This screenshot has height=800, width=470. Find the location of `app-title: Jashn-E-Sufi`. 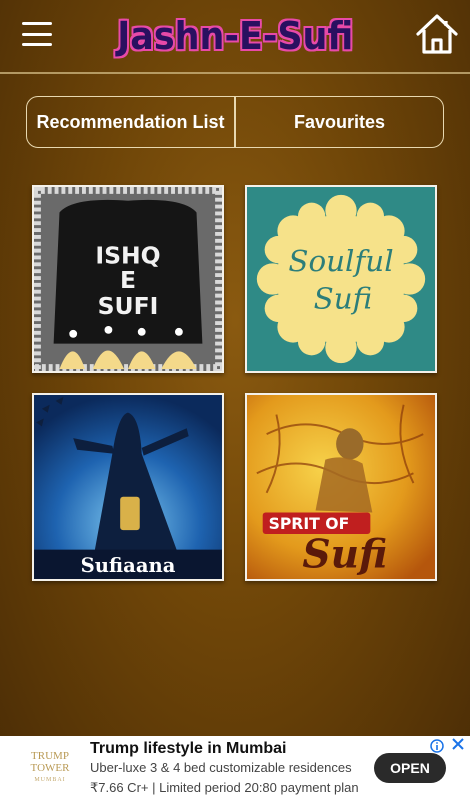

app-title: Jashn-E-Sufi is located at coordinates (235, 36).